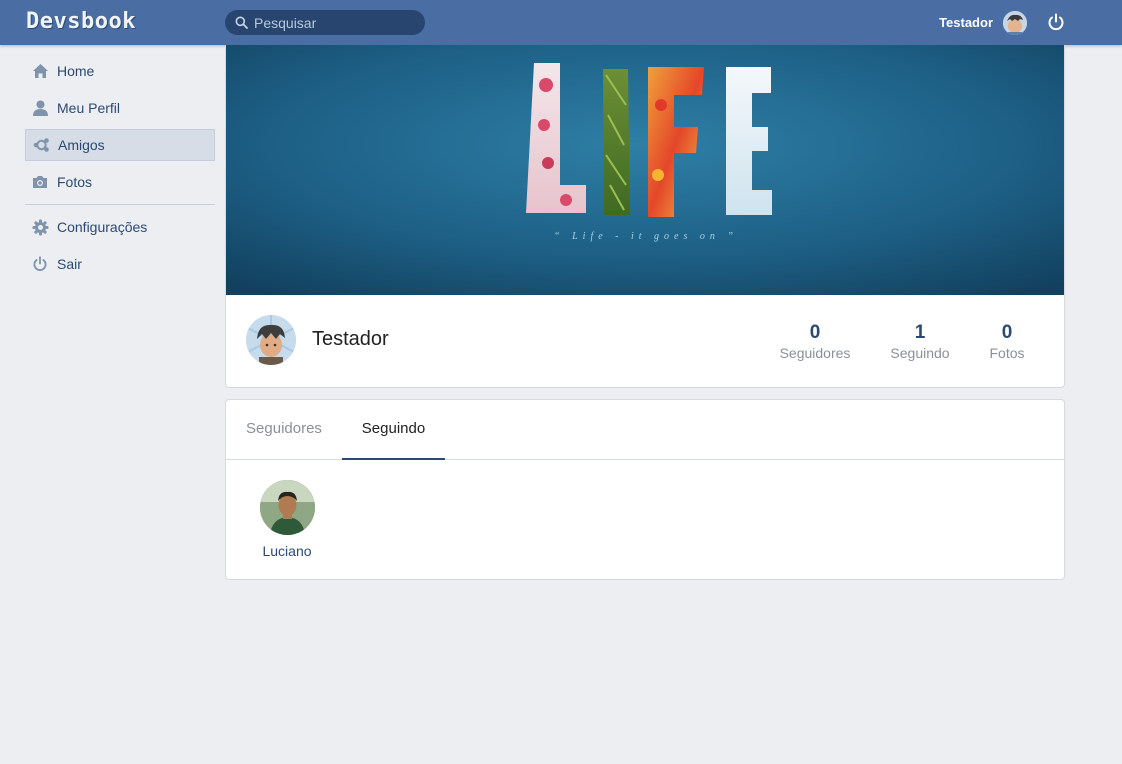 The height and width of the screenshot is (764, 1122). What do you see at coordinates (241, 22) in the screenshot?
I see `search-icon` at bounding box center [241, 22].